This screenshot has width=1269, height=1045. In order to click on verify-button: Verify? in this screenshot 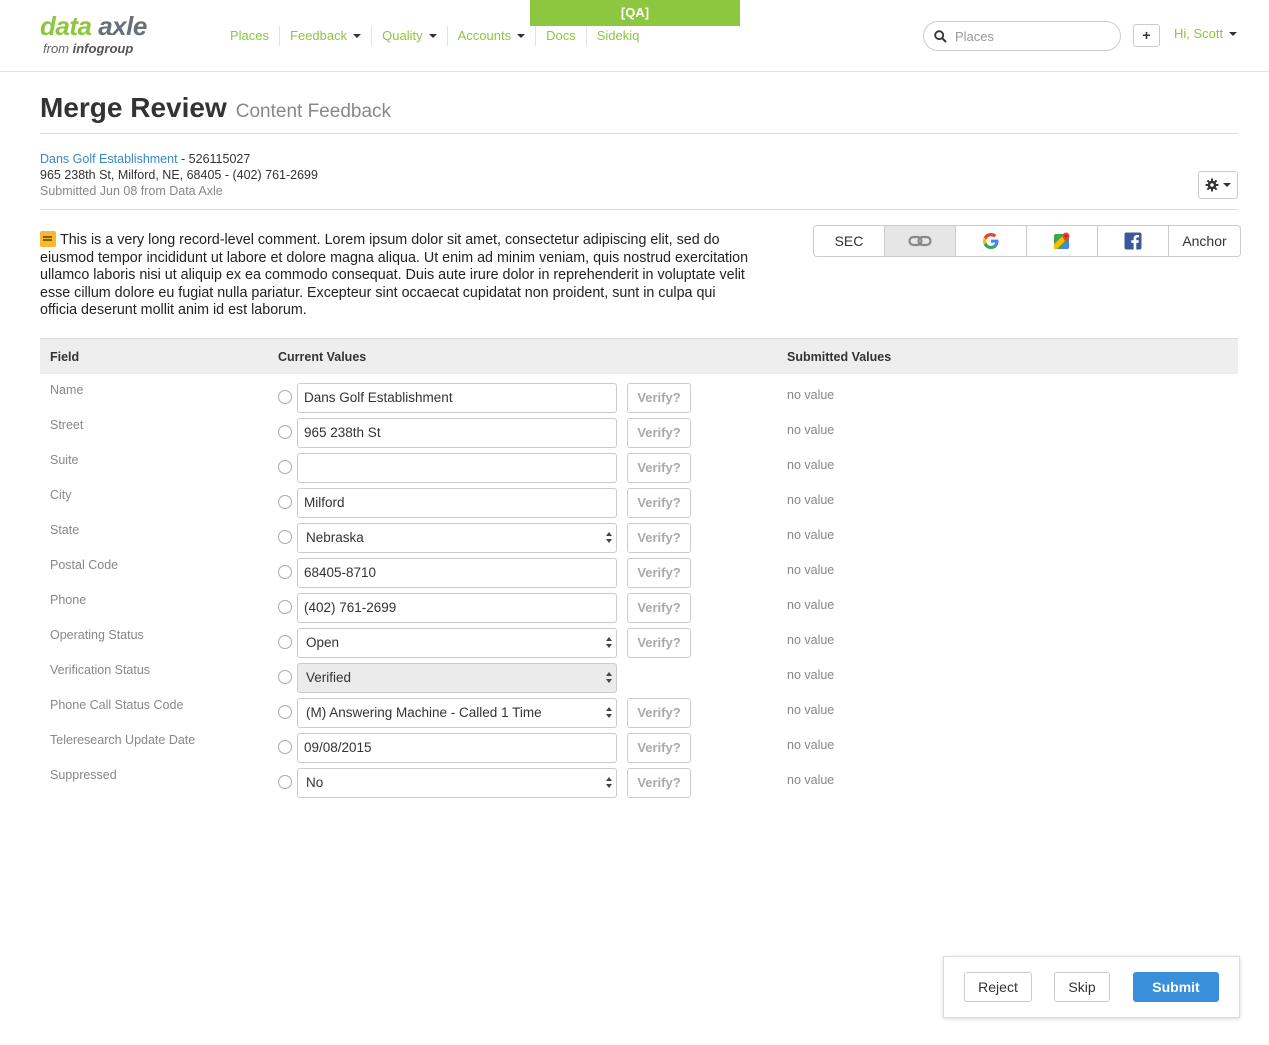, I will do `click(659, 783)`.